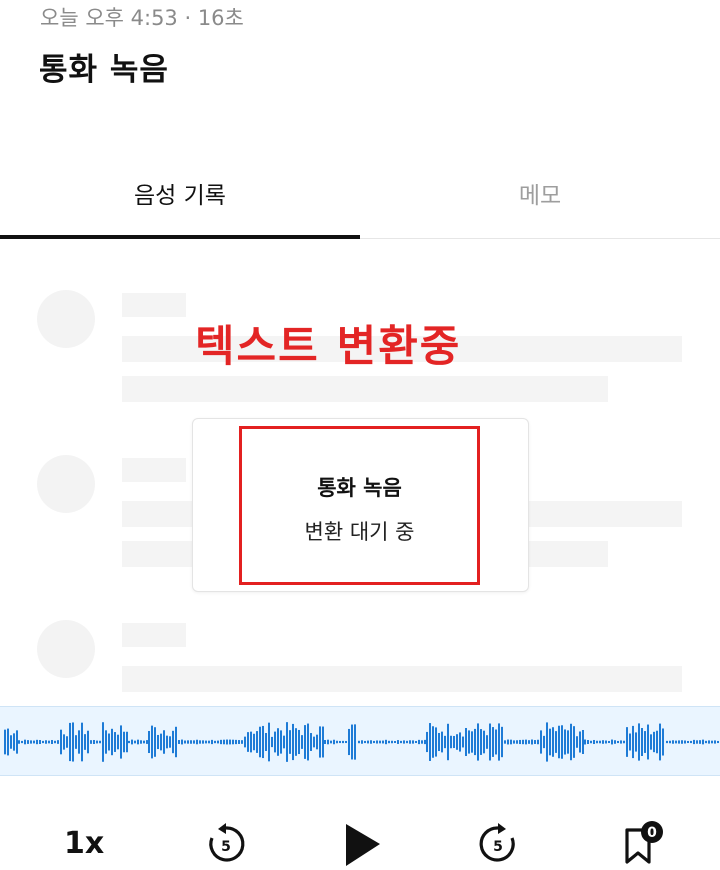  What do you see at coordinates (359, 505) in the screenshot?
I see `annotation-highlight-box` at bounding box center [359, 505].